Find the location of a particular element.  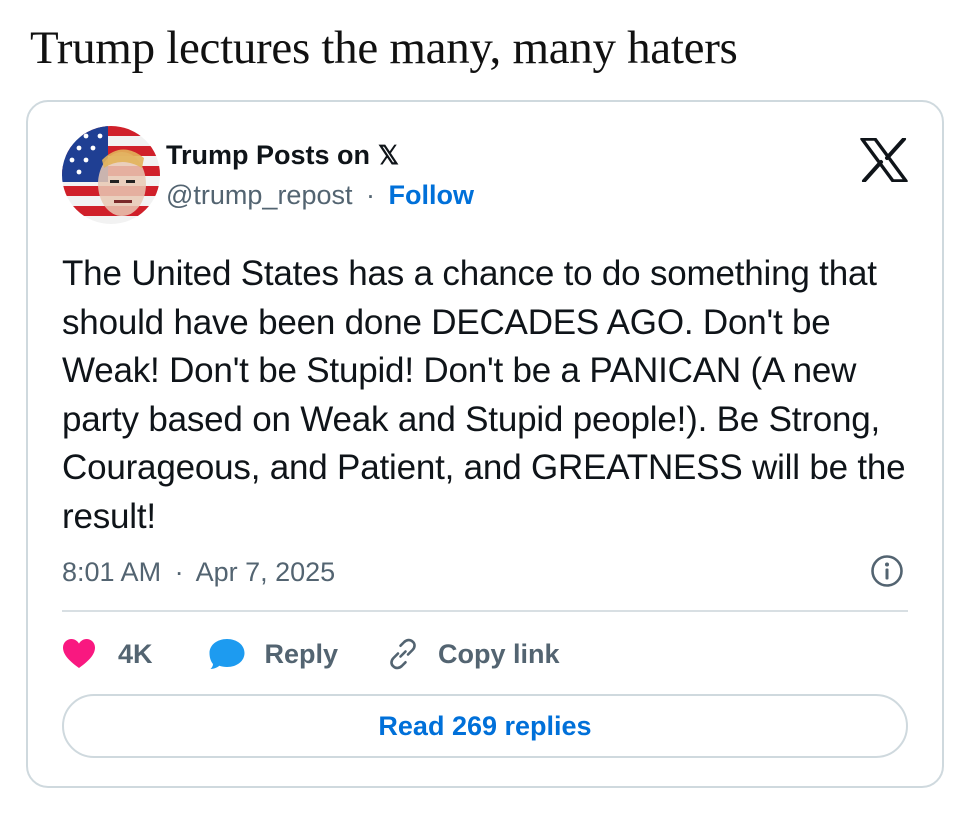

x-platform-icon: 𝕏 is located at coordinates (388, 155).